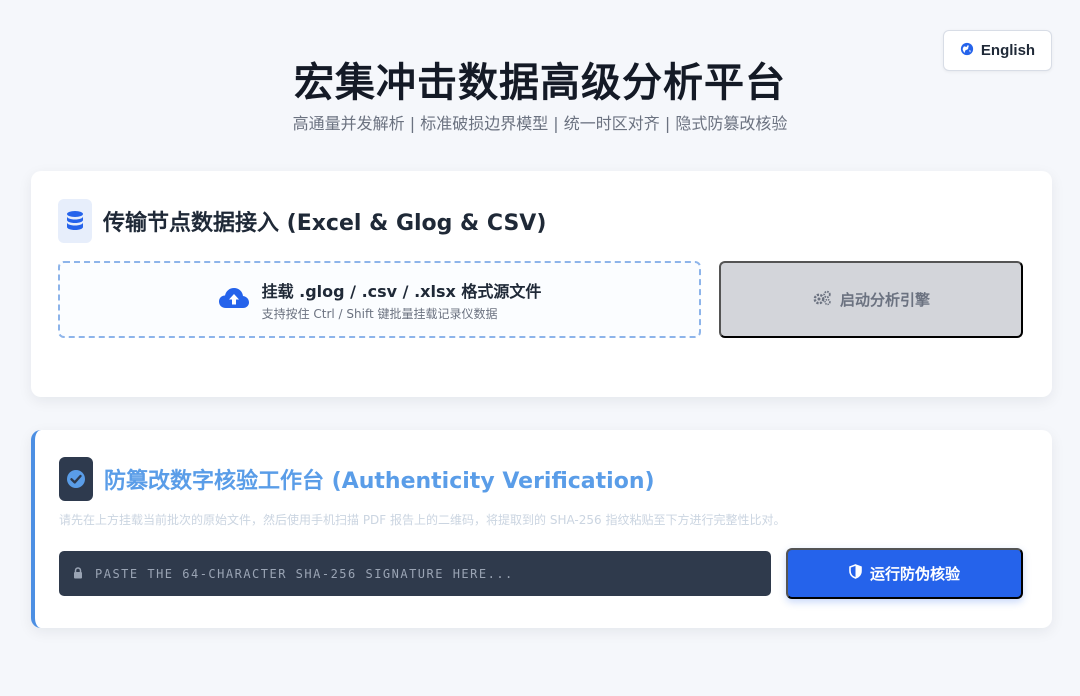 This screenshot has width=1080, height=696. I want to click on signature-input-container, so click(415, 573).